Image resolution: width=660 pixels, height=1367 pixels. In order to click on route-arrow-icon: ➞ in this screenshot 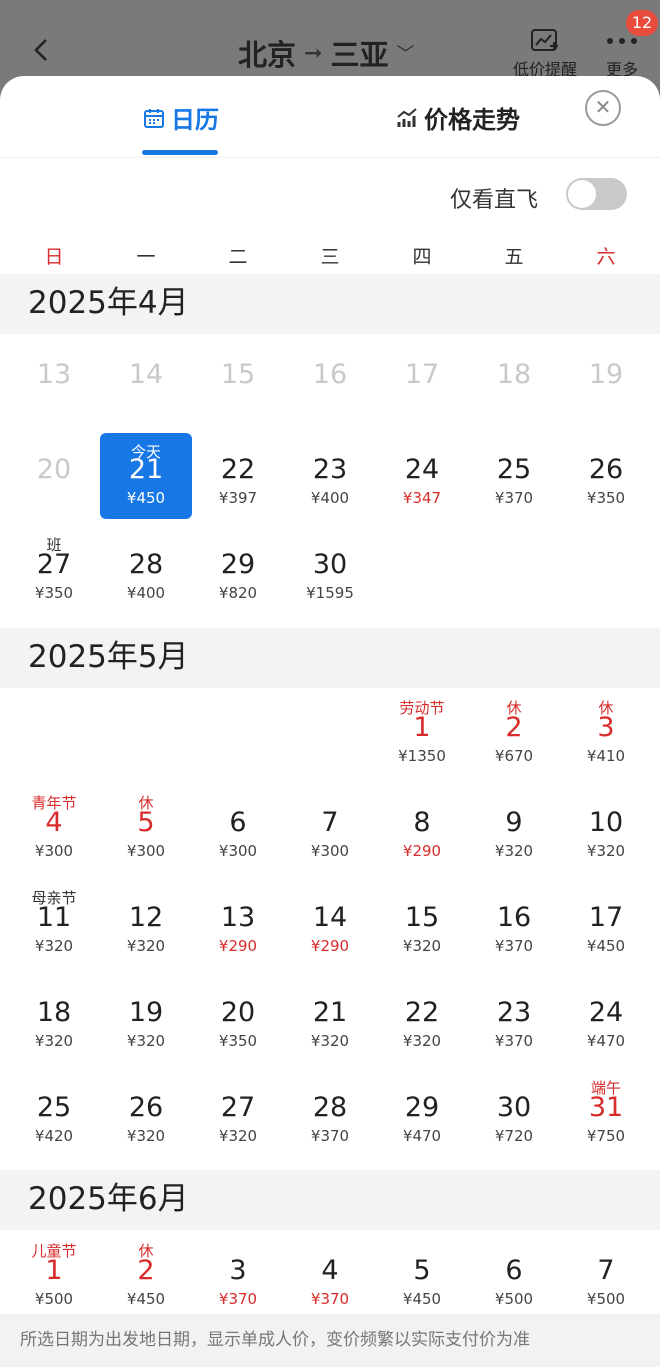, I will do `click(313, 53)`.